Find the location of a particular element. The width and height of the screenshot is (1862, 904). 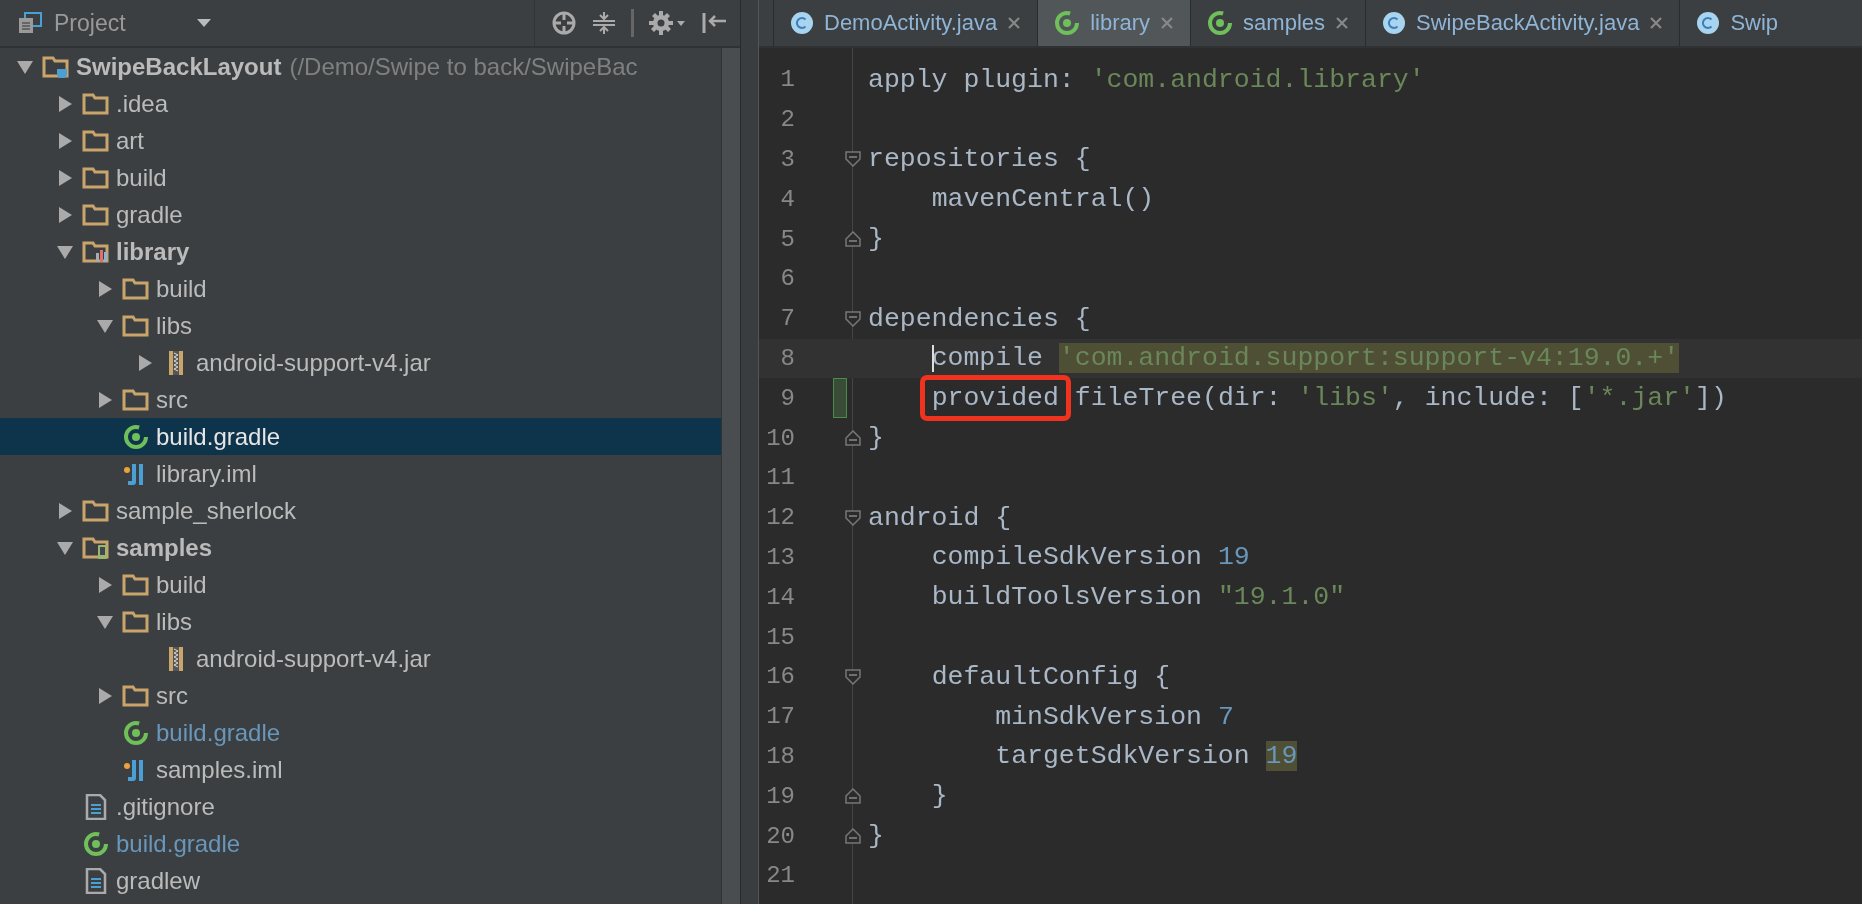

editor-tab: Swip is located at coordinates (1737, 23).